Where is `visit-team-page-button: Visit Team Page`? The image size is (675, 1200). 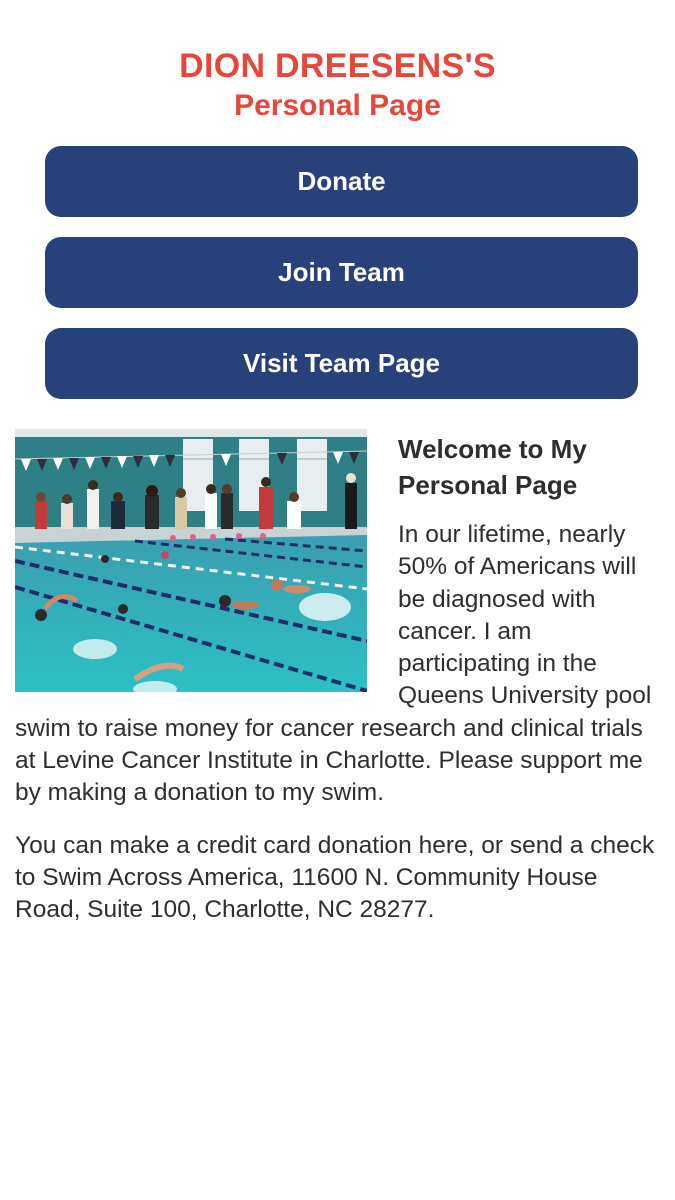
visit-team-page-button: Visit Team Page is located at coordinates (341, 363).